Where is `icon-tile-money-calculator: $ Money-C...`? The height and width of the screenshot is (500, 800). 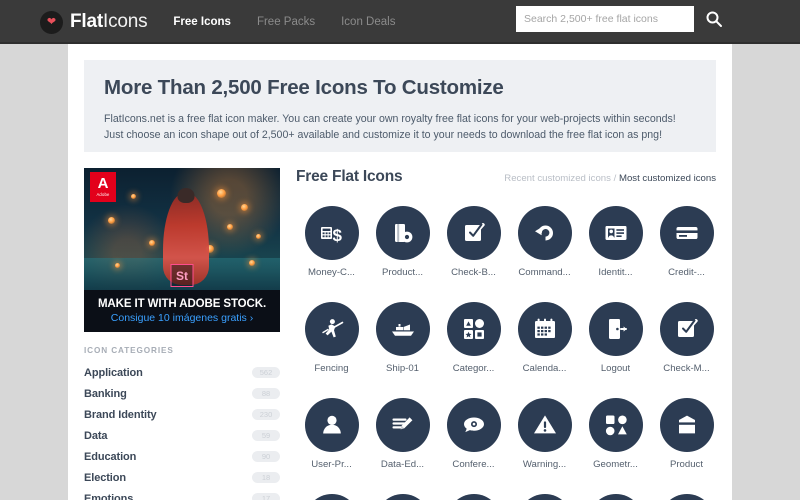 icon-tile-money-calculator: $ Money-C... is located at coordinates (331, 242).